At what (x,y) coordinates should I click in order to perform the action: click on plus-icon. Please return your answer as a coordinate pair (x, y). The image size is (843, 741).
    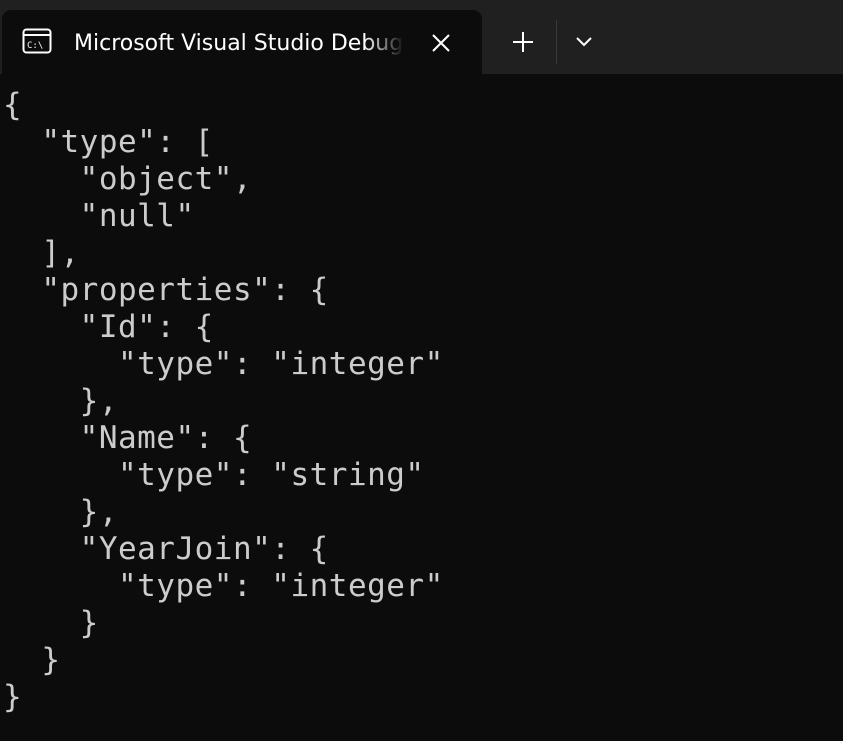
    Looking at the image, I should click on (523, 42).